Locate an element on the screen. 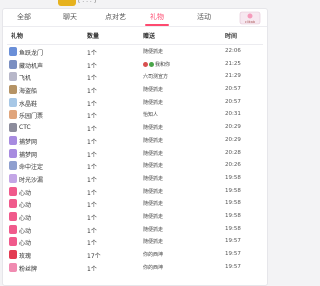 This screenshot has width=320, height=286. gift-category-text: 六司测宣方 is located at coordinates (156, 77).